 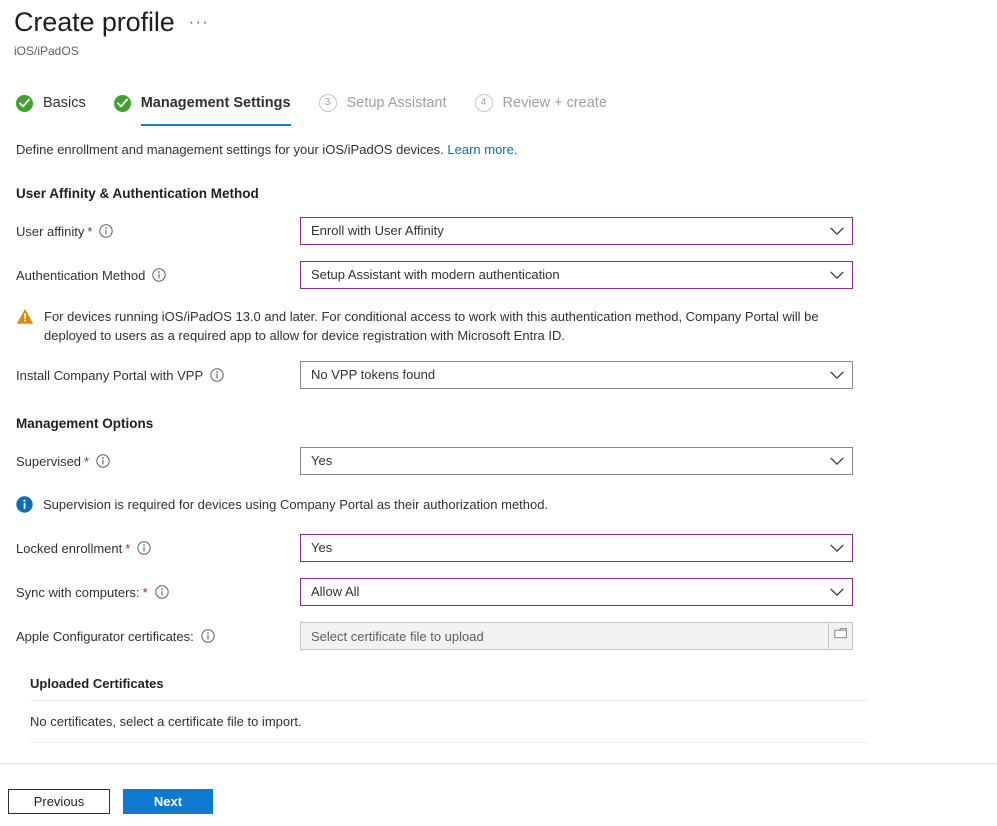 What do you see at coordinates (482, 149) in the screenshot?
I see `learn-more-link: Learn more.` at bounding box center [482, 149].